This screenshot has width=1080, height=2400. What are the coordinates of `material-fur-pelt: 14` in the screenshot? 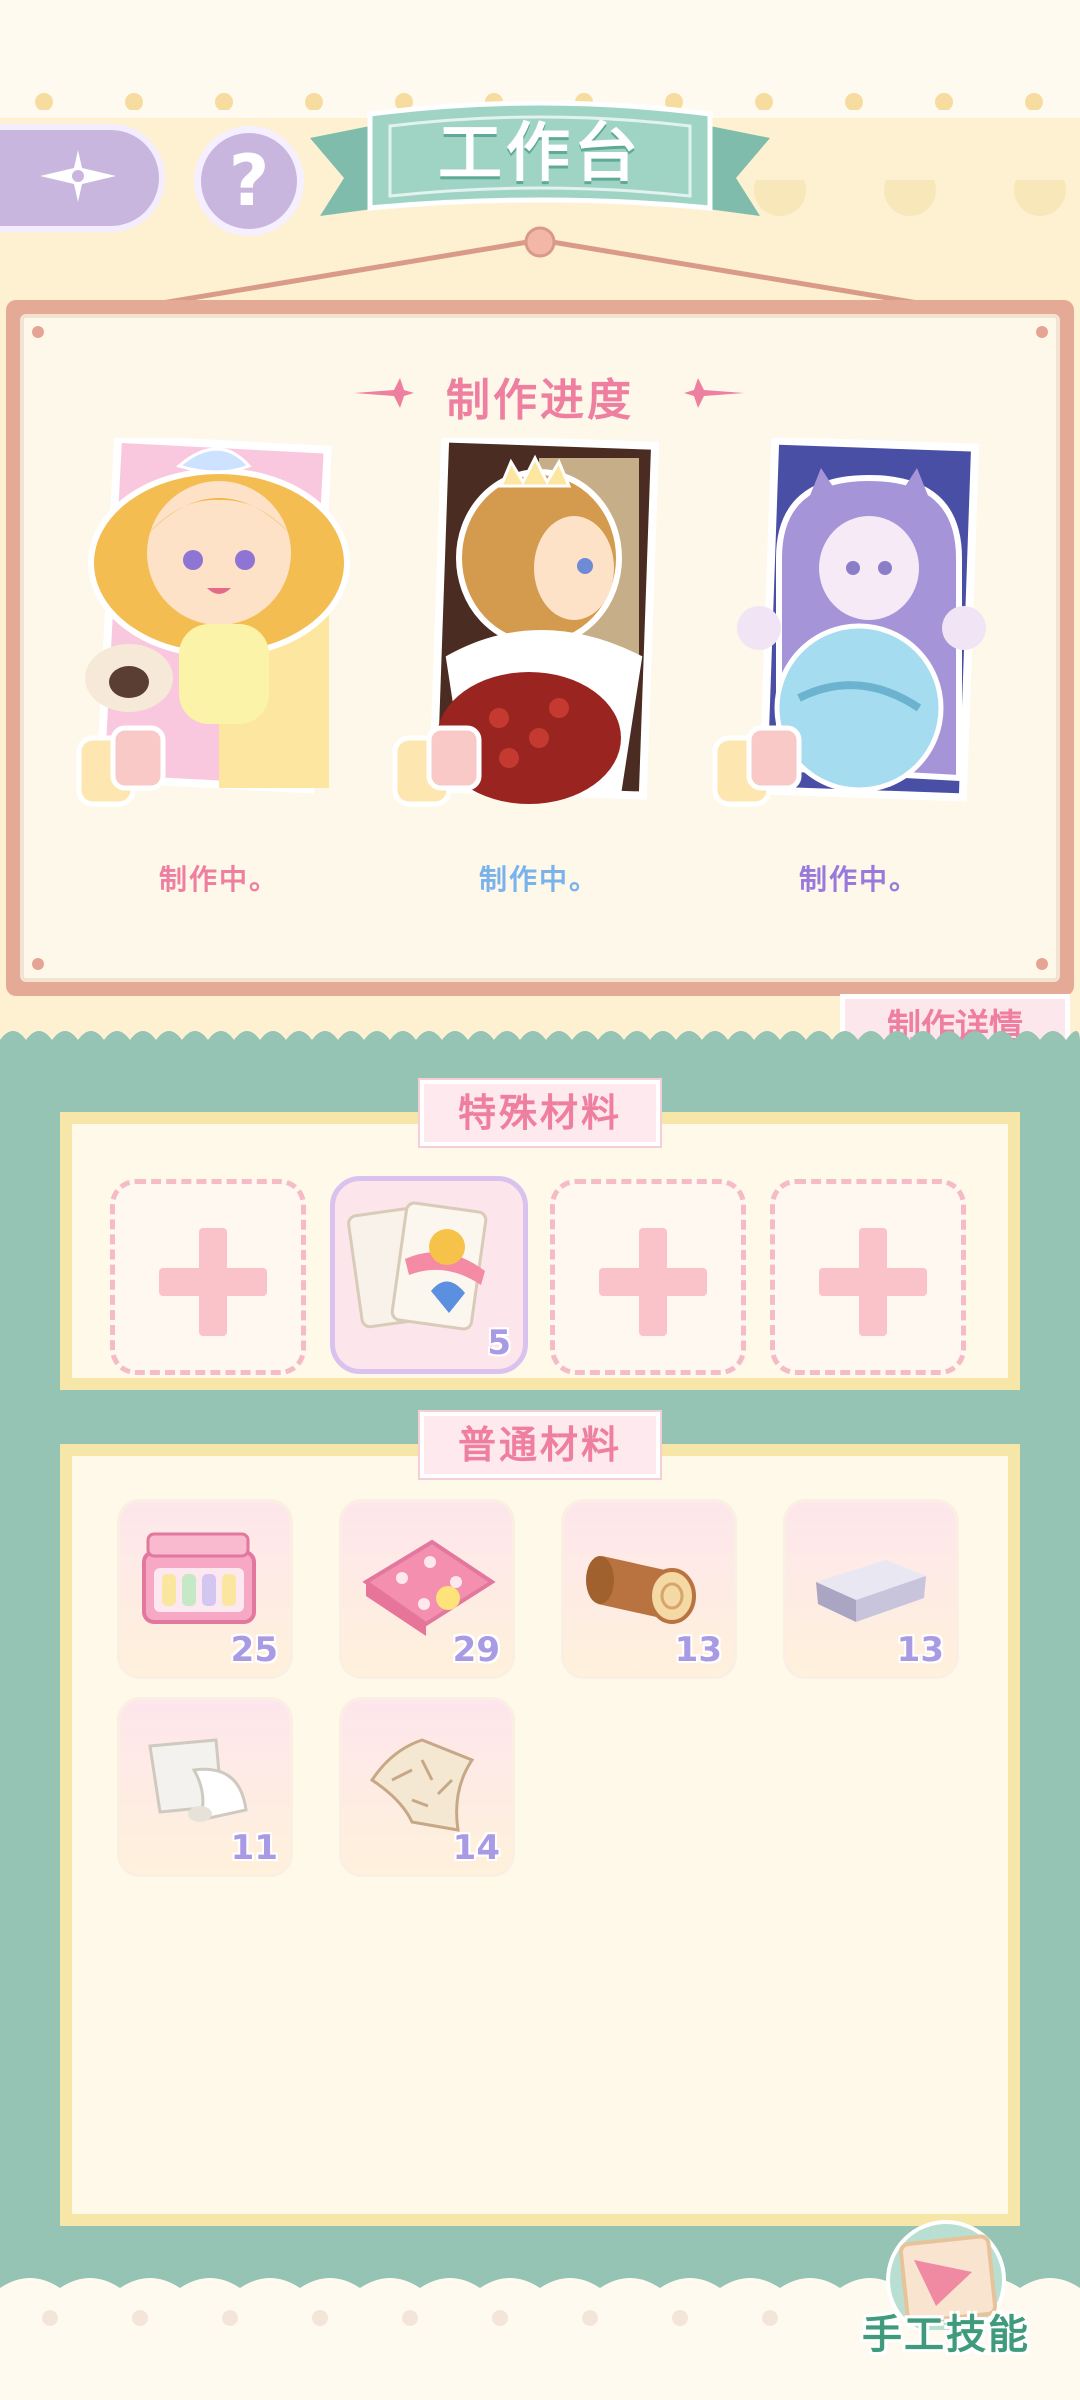 It's located at (427, 1787).